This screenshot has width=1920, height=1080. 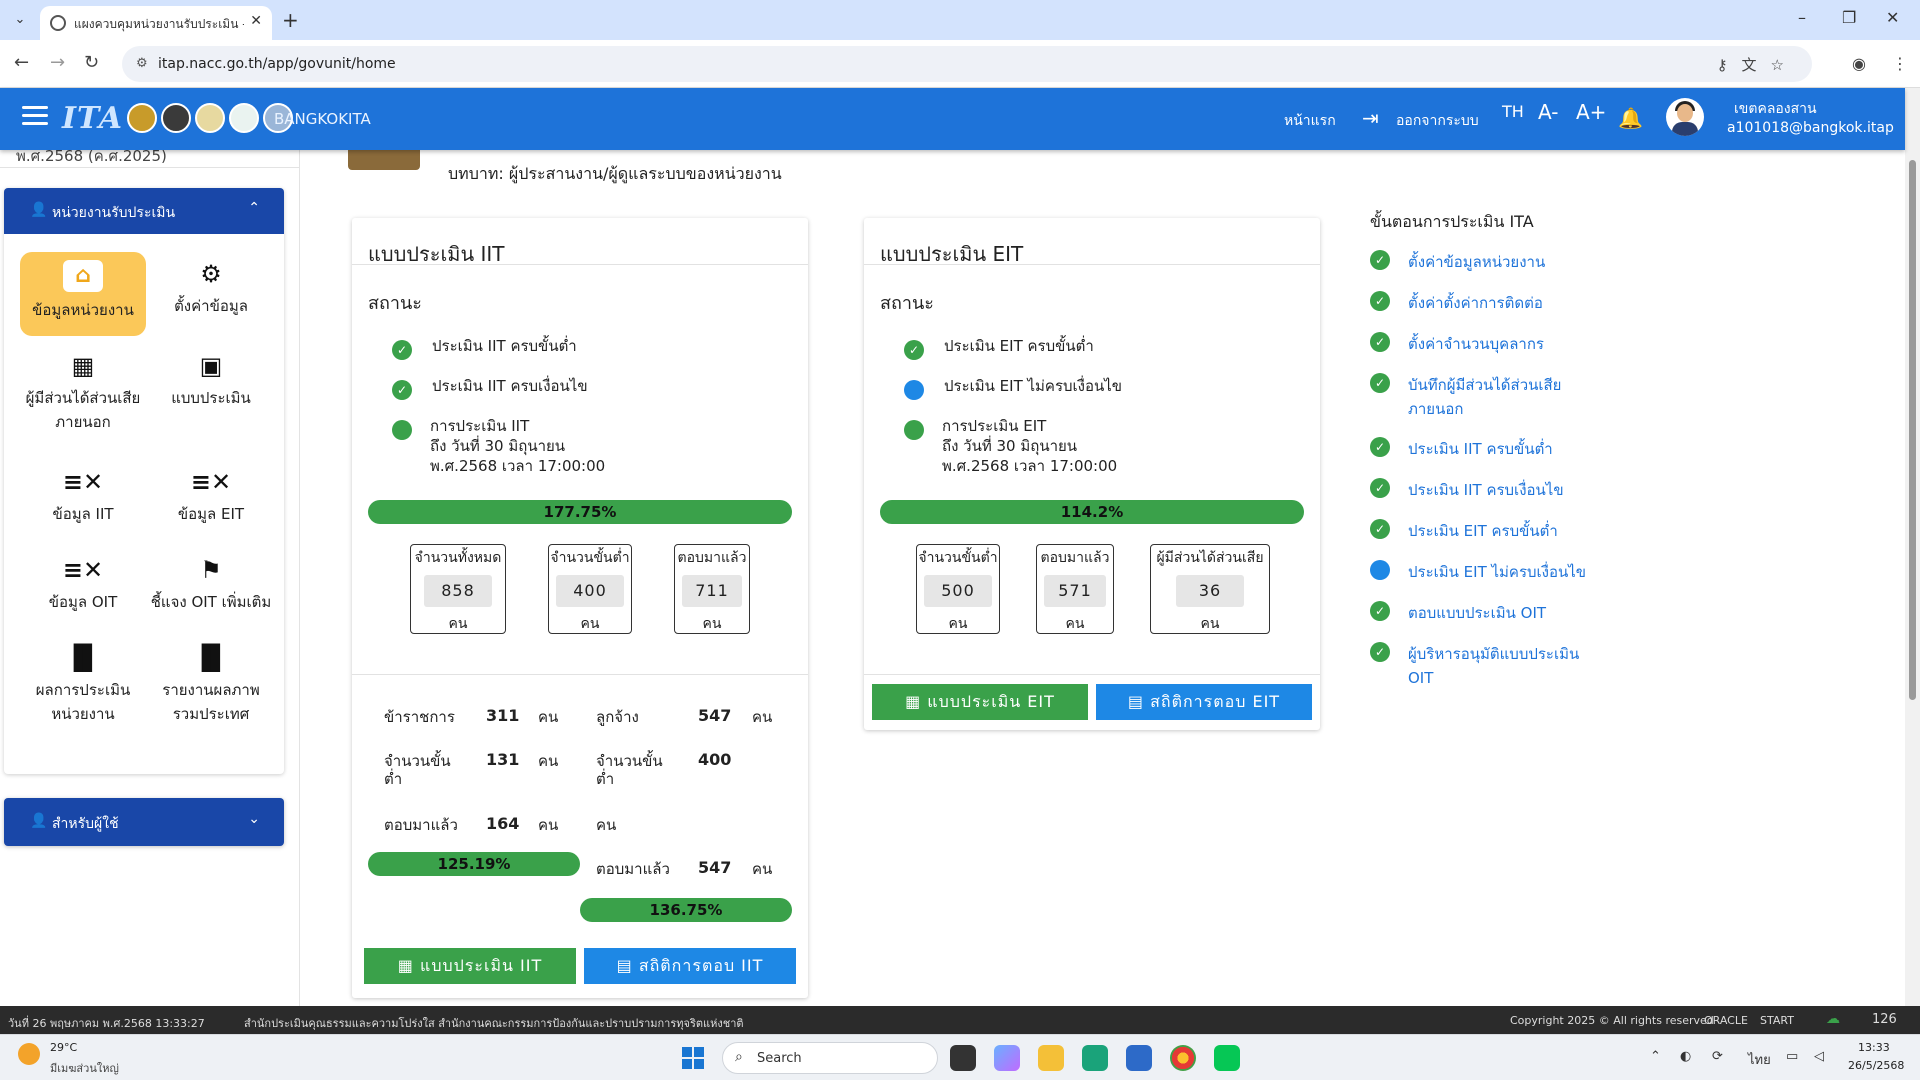 What do you see at coordinates (1075, 589) in the screenshot?
I see `eit-stat-answered: ตอบมาแล้ว 571 คน` at bounding box center [1075, 589].